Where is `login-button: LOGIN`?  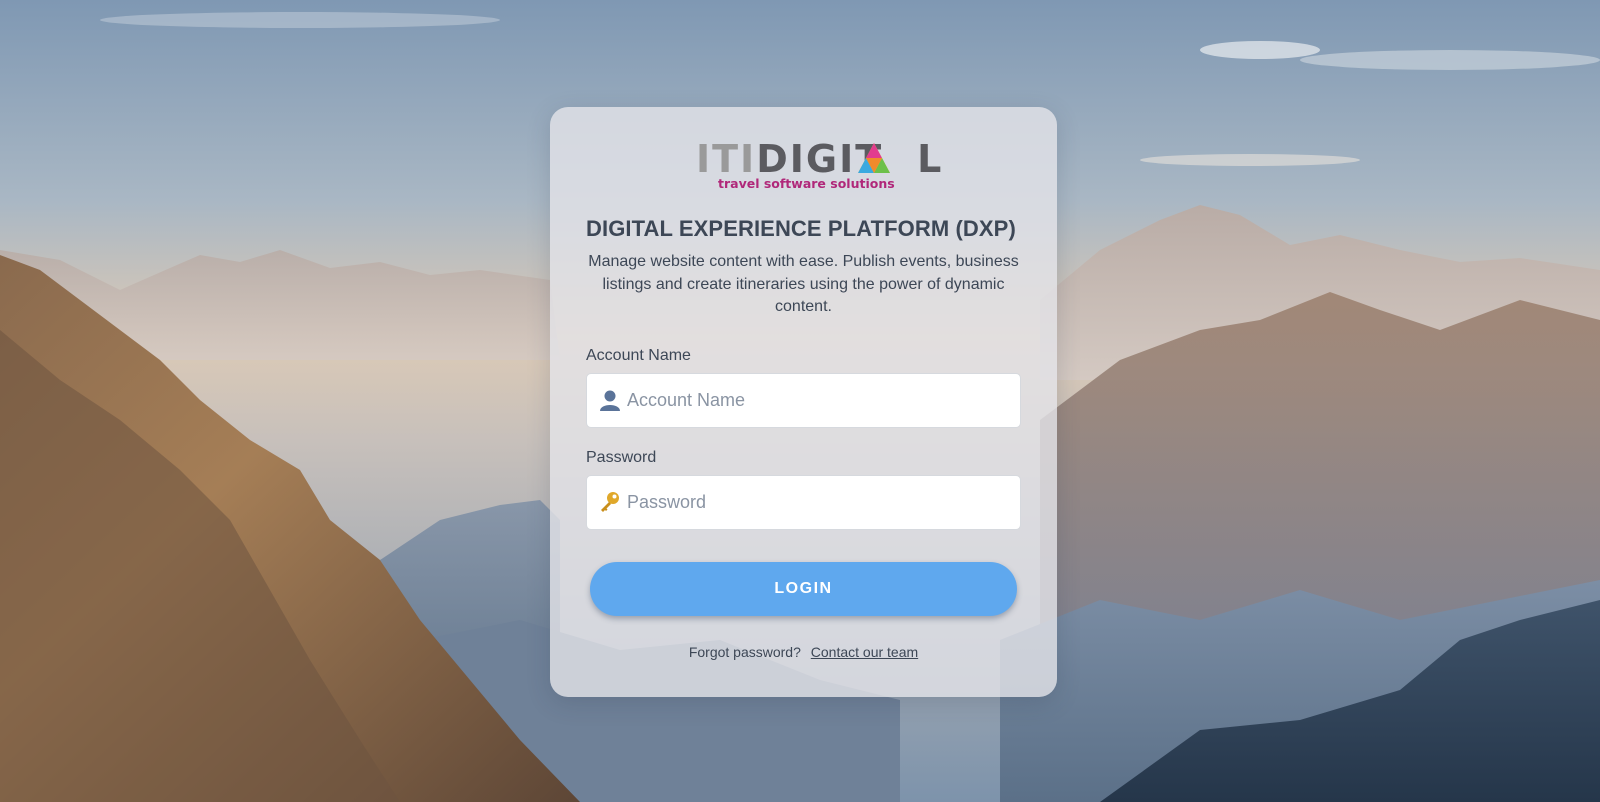
login-button: LOGIN is located at coordinates (803, 589).